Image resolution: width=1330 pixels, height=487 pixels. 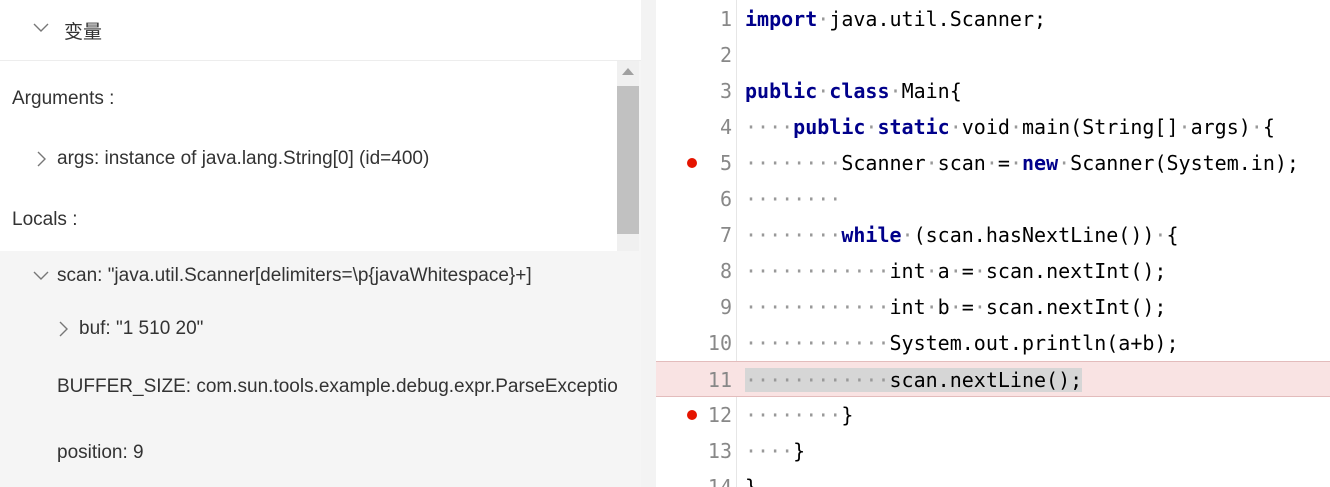 I want to click on code-keyword: class, so click(x=859, y=91).